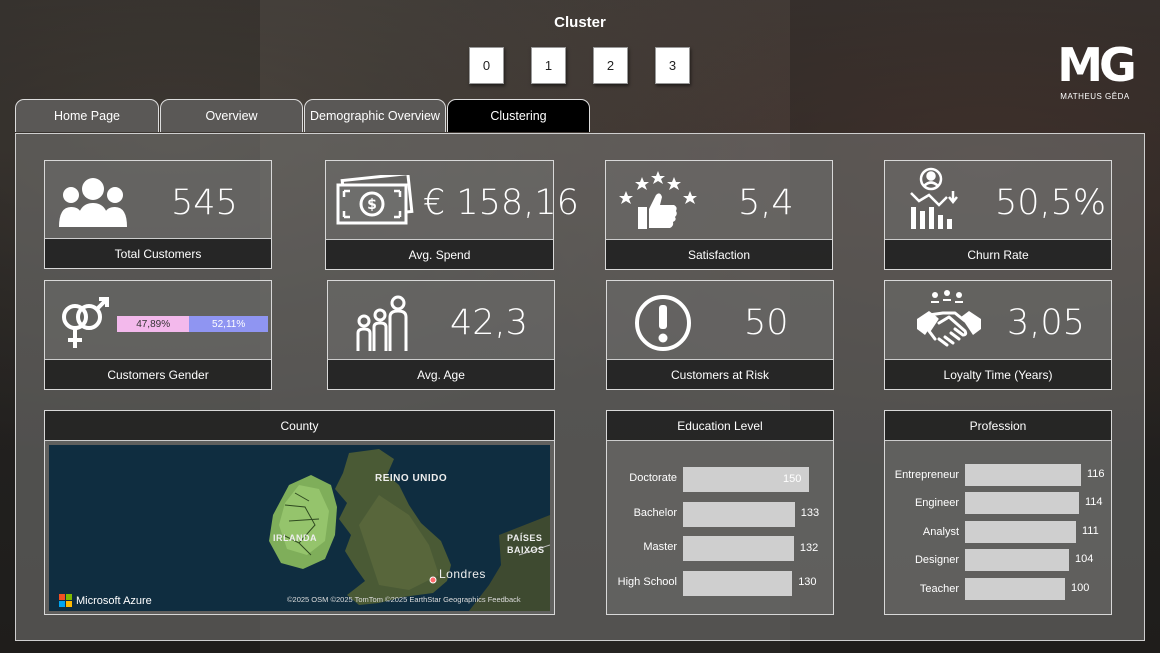 Image resolution: width=1160 pixels, height=653 pixels. Describe the element at coordinates (441, 374) in the screenshot. I see `avg-age-label: Avg. Age` at that location.